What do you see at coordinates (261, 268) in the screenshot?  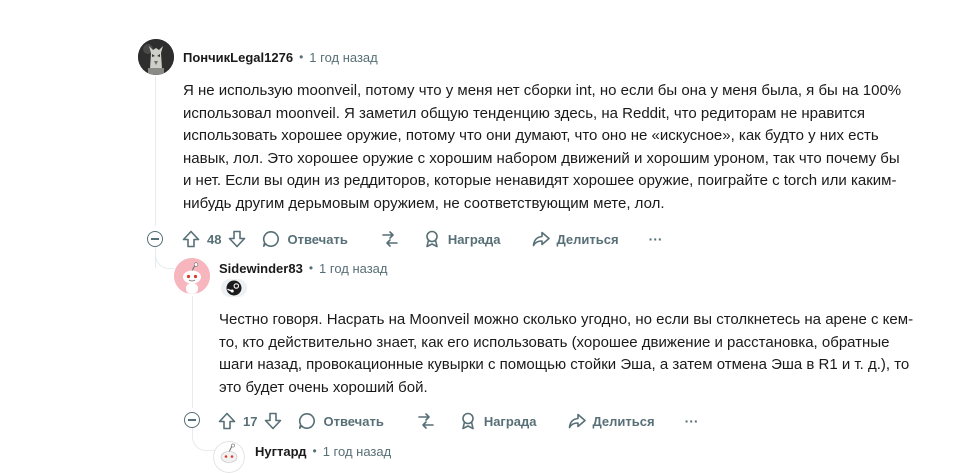 I see `comment-author: Sidewinder83` at bounding box center [261, 268].